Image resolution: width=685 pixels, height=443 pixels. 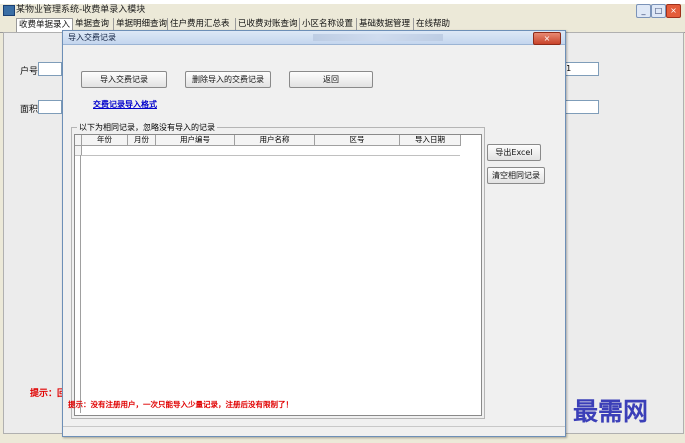 What do you see at coordinates (643, 11) in the screenshot?
I see `minimize-button: _` at bounding box center [643, 11].